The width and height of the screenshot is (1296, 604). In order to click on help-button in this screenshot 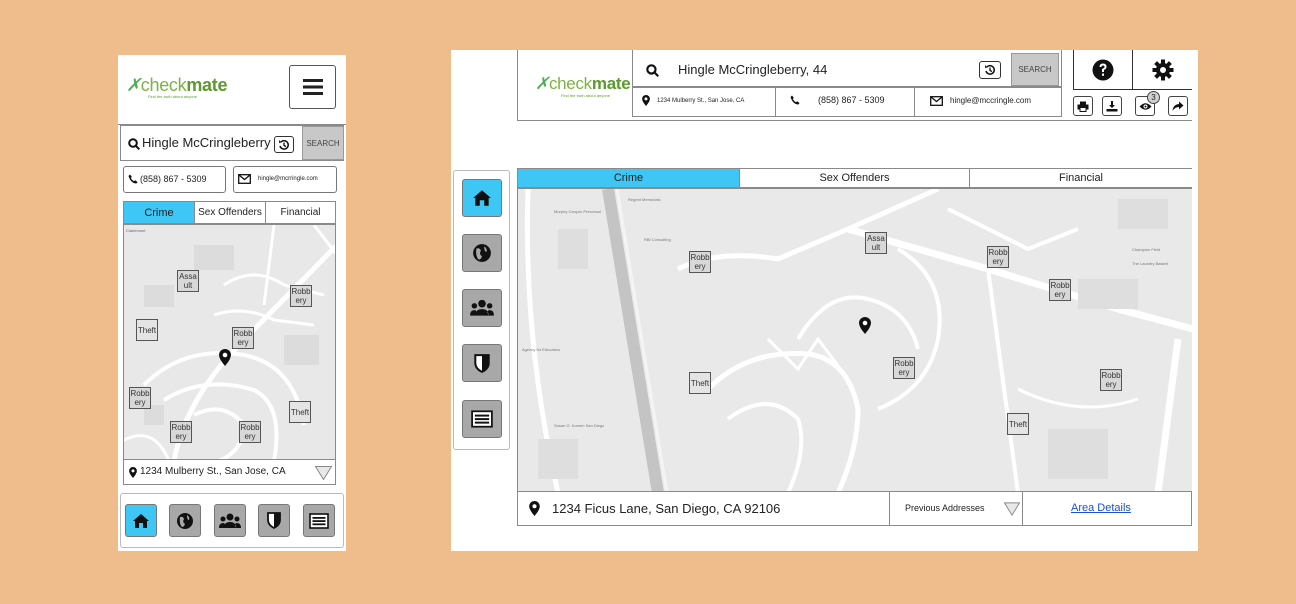, I will do `click(1103, 70)`.